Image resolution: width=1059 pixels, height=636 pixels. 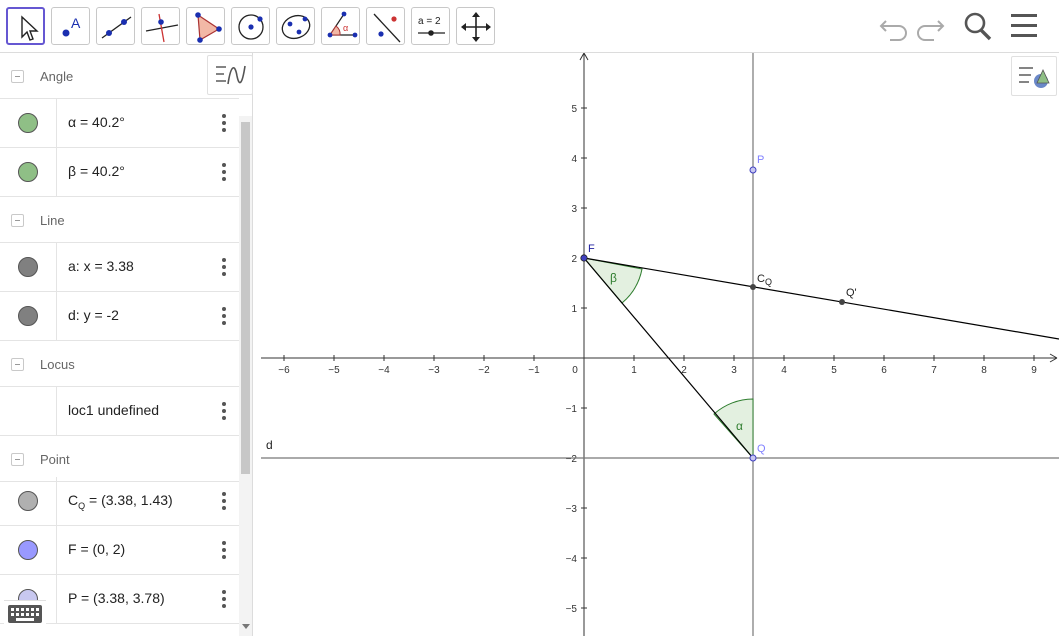 I want to click on algebra-item-d: d: y = -2, so click(x=119, y=316).